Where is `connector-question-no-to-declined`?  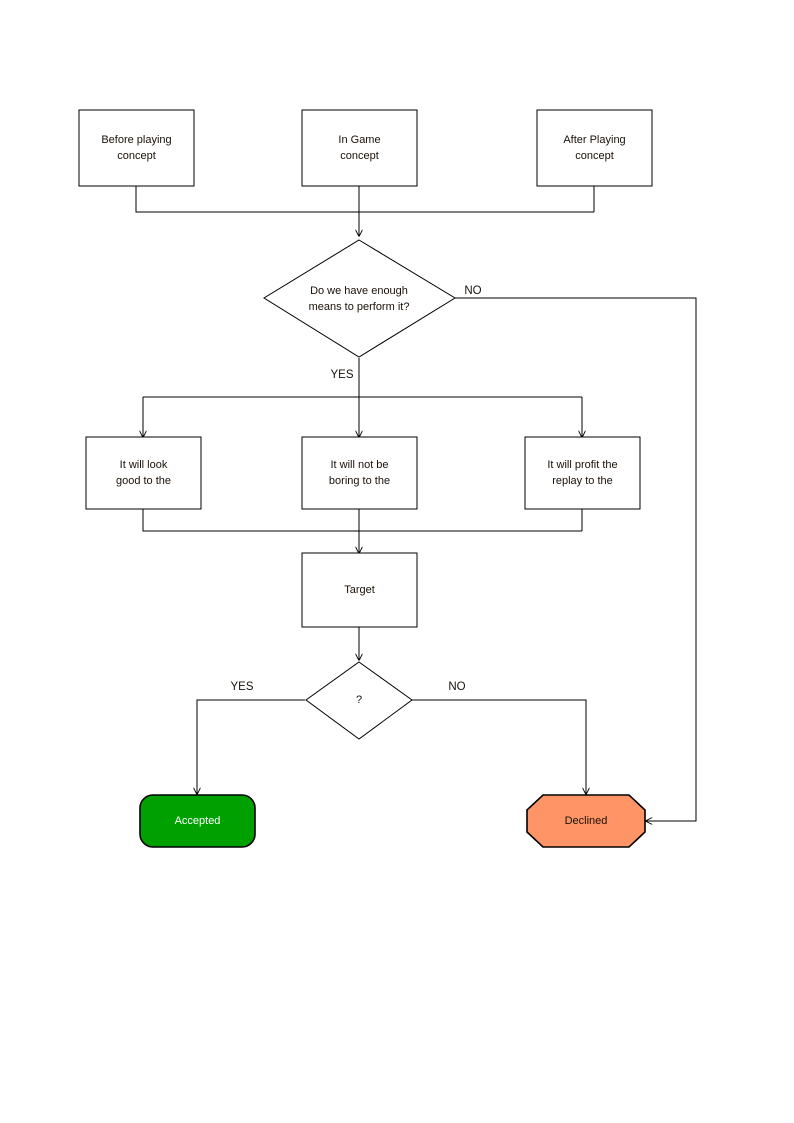 connector-question-no-to-declined is located at coordinates (499, 746).